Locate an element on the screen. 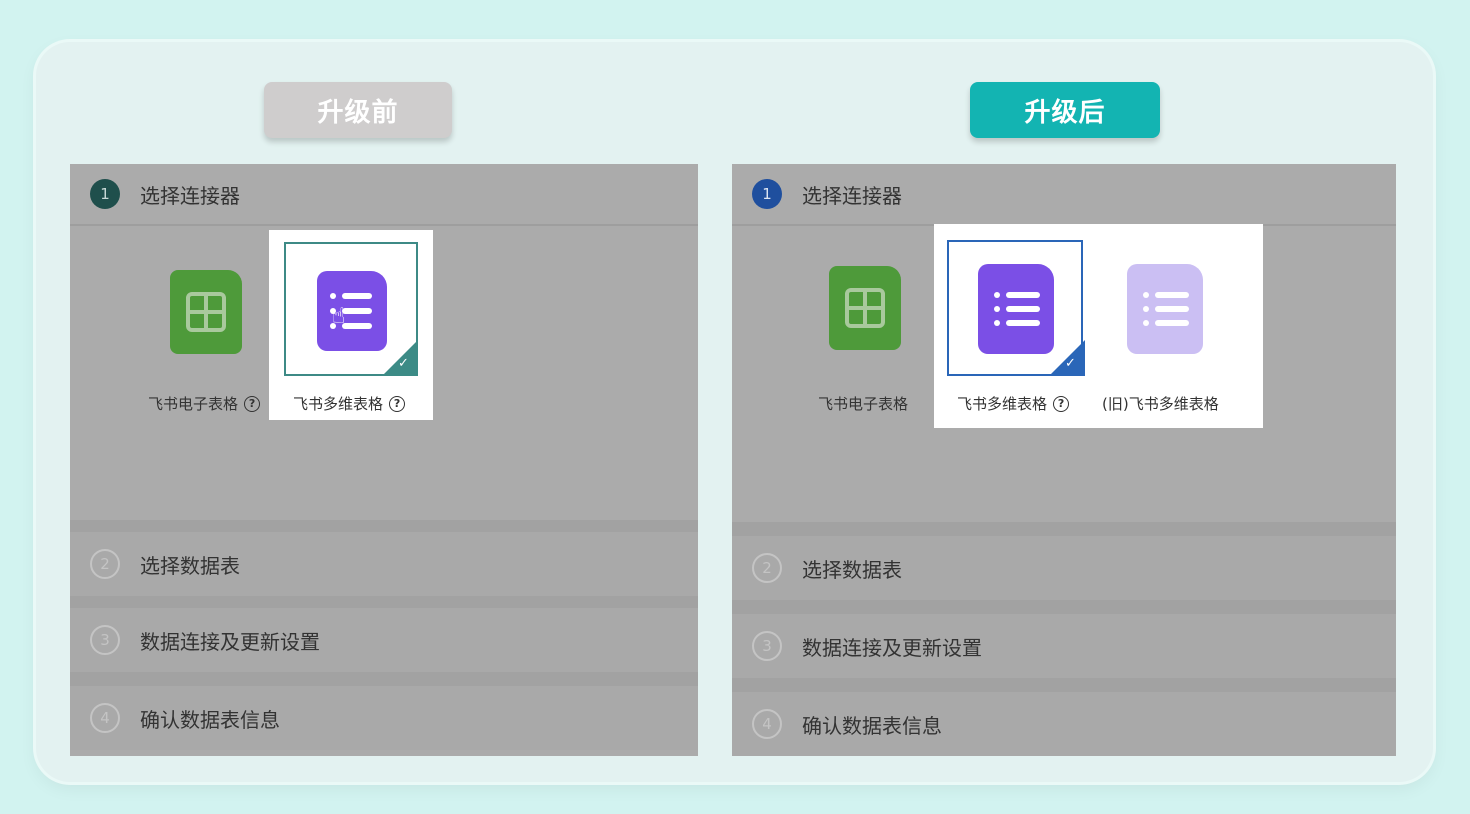 This screenshot has width=1470, height=814. before-badge: 升级前 is located at coordinates (358, 110).